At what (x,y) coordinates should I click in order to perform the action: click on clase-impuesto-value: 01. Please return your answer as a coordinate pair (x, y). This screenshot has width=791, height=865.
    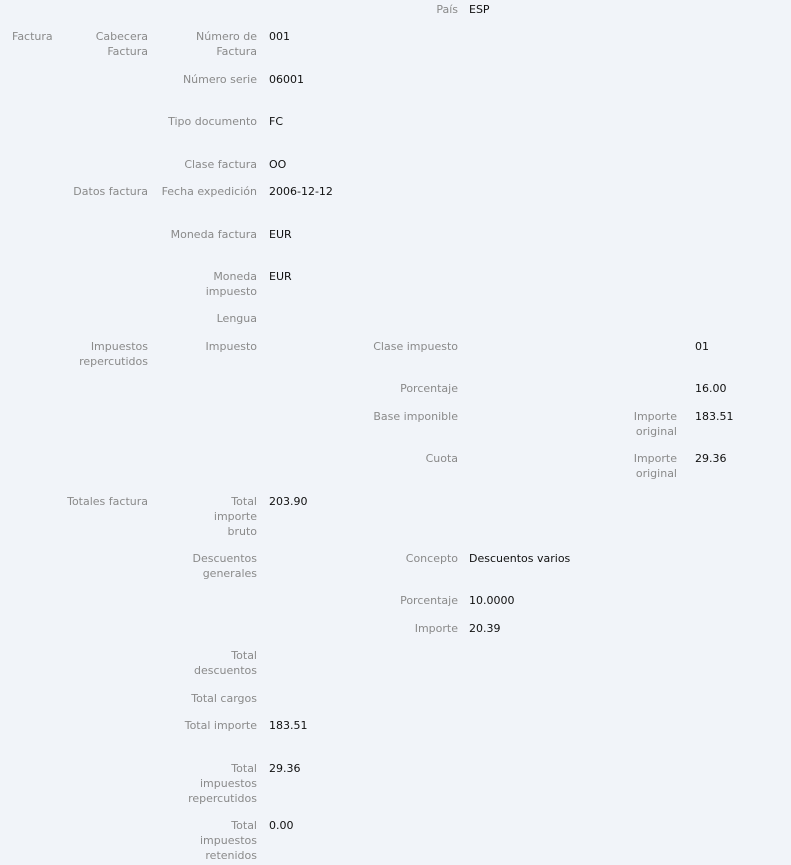
    Looking at the image, I should click on (702, 346).